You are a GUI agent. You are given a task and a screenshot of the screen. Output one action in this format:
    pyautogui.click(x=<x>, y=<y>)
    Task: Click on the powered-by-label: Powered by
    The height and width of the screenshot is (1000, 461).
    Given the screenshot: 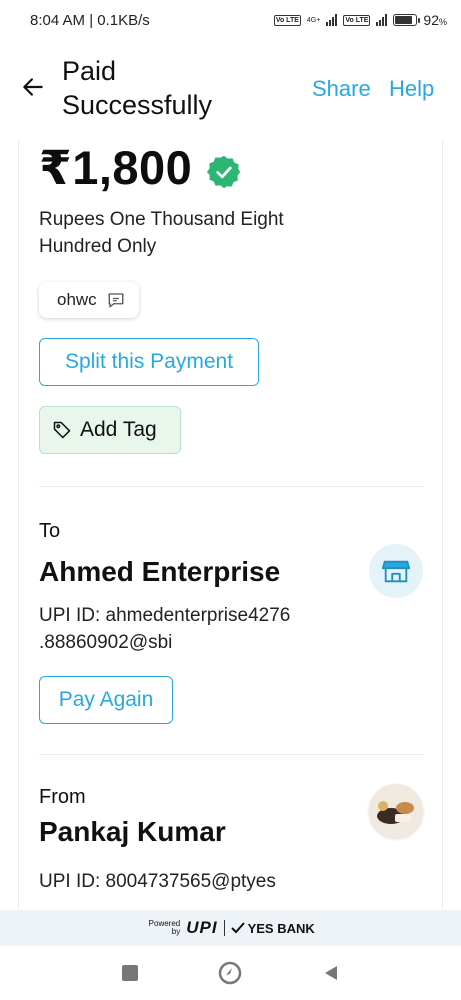 What is the action you would take?
    pyautogui.click(x=164, y=927)
    